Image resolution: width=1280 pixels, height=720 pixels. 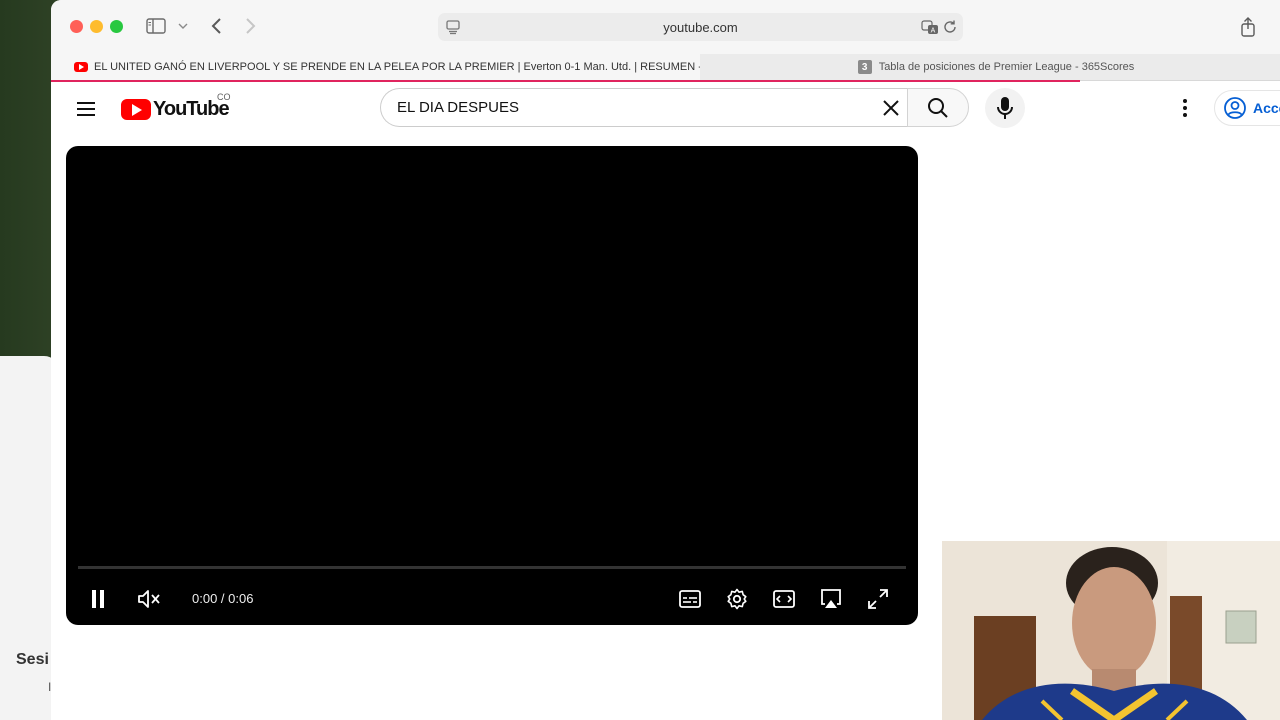 I want to click on sign-in-label: Acceder, so click(x=1266, y=108).